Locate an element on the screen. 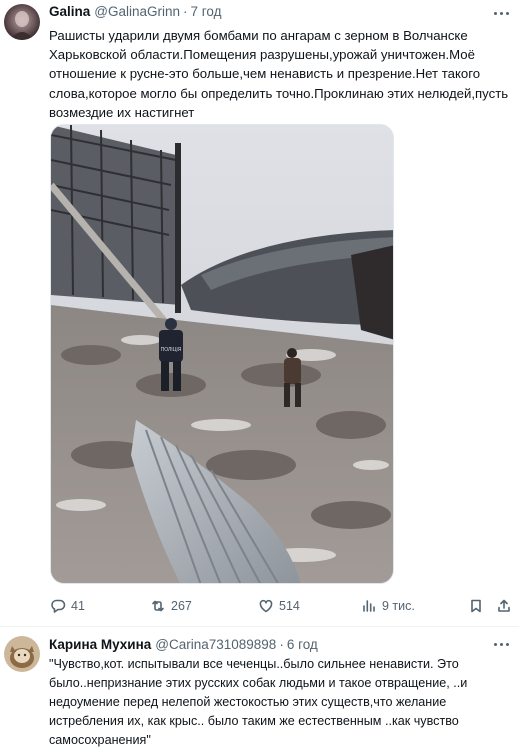 This screenshot has height=752, width=519. tweet-actions: 41 267 514 9 тис. is located at coordinates (280, 606).